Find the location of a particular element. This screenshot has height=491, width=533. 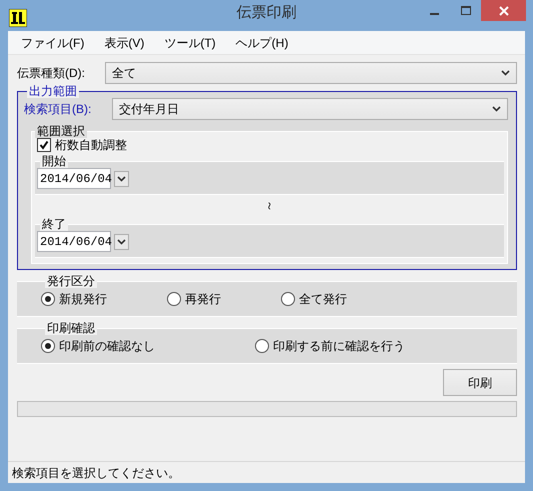

check-icon is located at coordinates (44, 145).